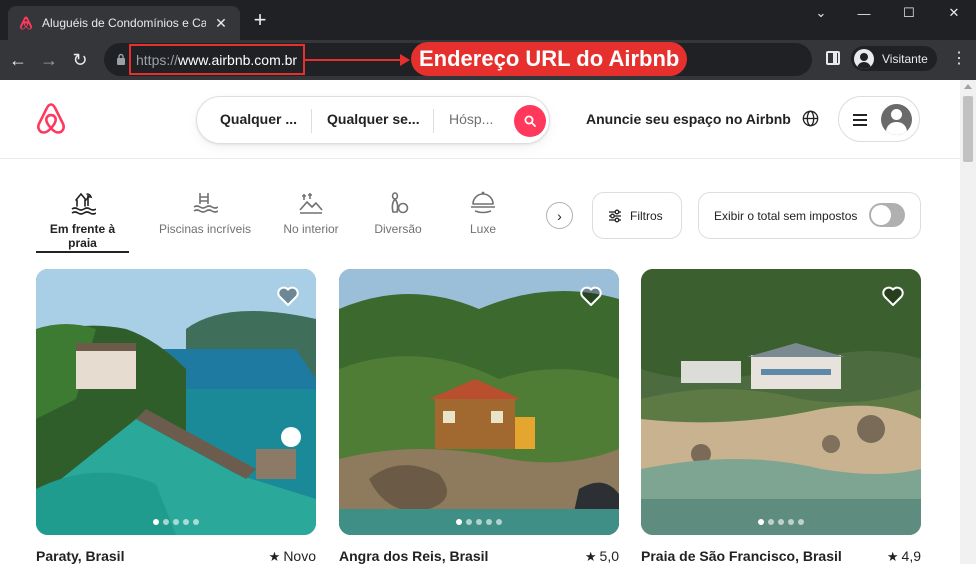 The width and height of the screenshot is (976, 564). What do you see at coordinates (903, 556) in the screenshot?
I see `listing-rating: ★ 4,9` at bounding box center [903, 556].